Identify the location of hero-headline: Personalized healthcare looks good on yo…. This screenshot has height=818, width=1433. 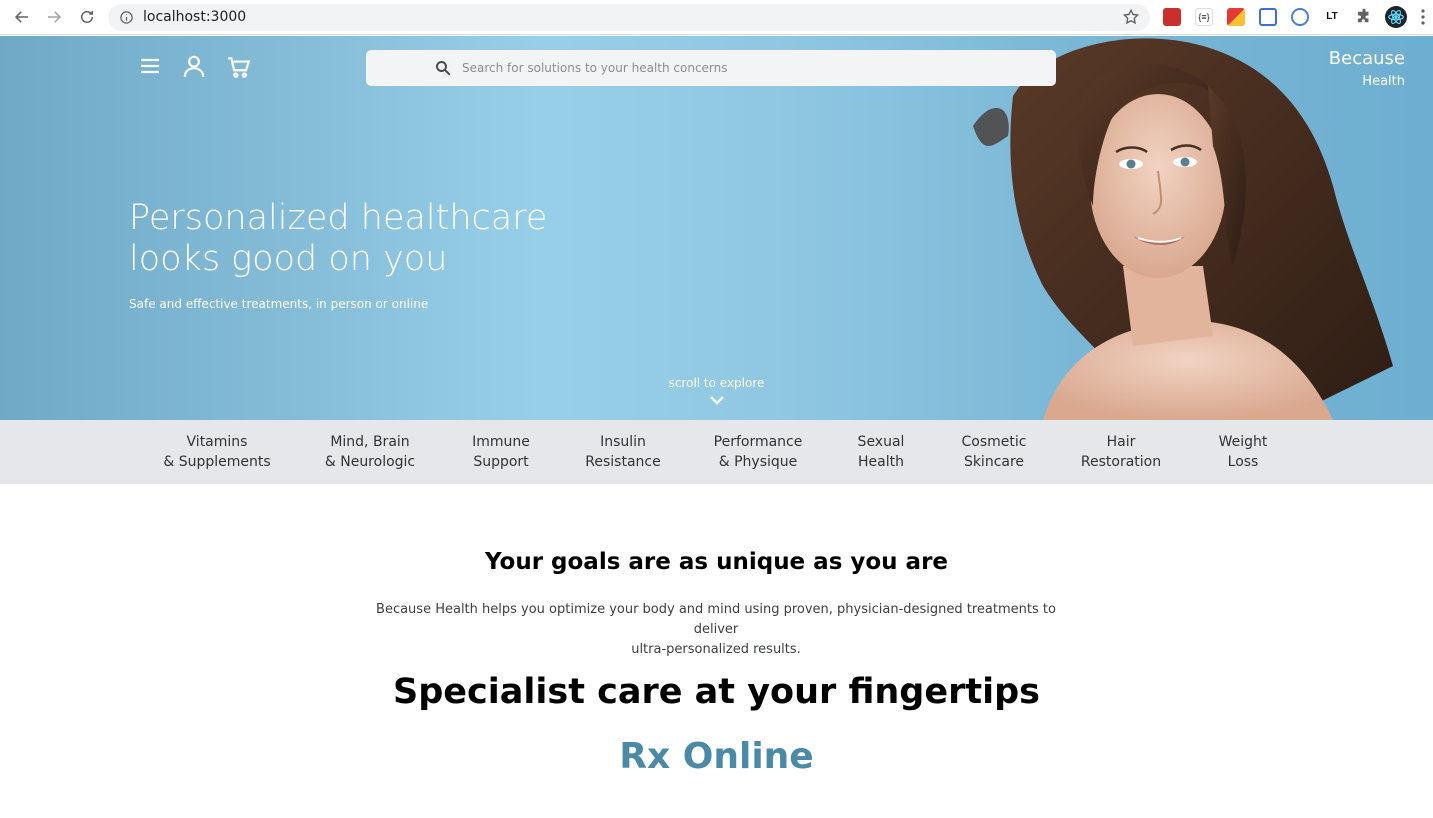
(389, 239).